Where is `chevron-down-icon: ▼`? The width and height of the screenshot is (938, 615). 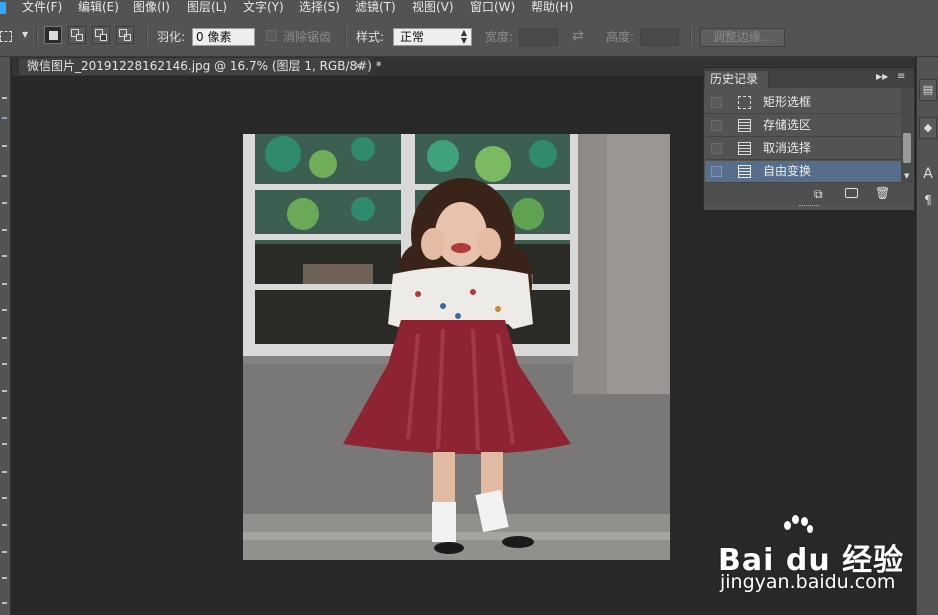
chevron-down-icon: ▼ is located at coordinates (25, 34).